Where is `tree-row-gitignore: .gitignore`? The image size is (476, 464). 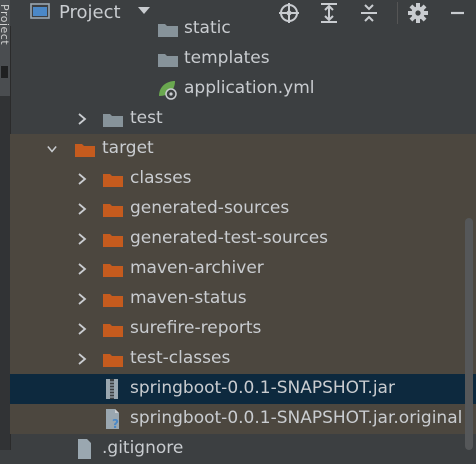
tree-row-gitignore: .gitignore is located at coordinates (243, 449).